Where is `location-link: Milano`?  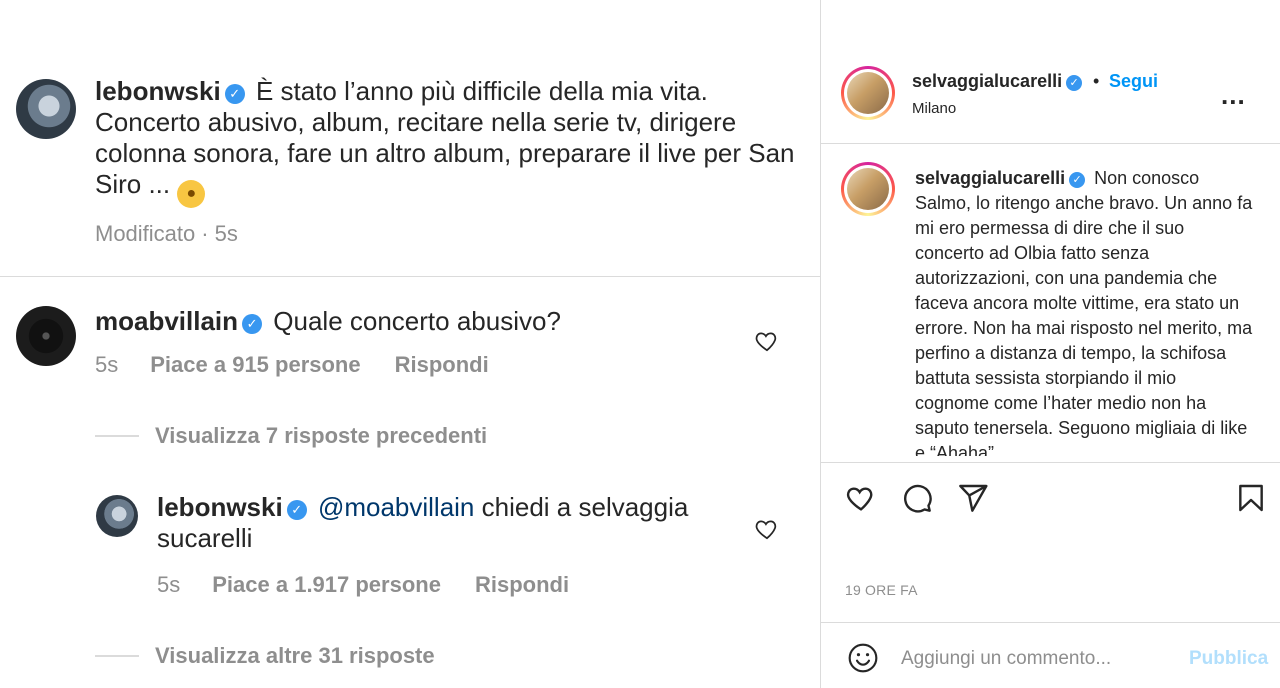
location-link: Milano is located at coordinates (934, 108).